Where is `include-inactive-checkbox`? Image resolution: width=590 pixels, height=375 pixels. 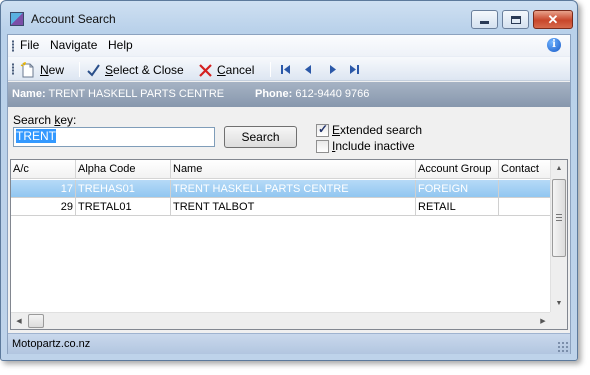
include-inactive-checkbox is located at coordinates (322, 146).